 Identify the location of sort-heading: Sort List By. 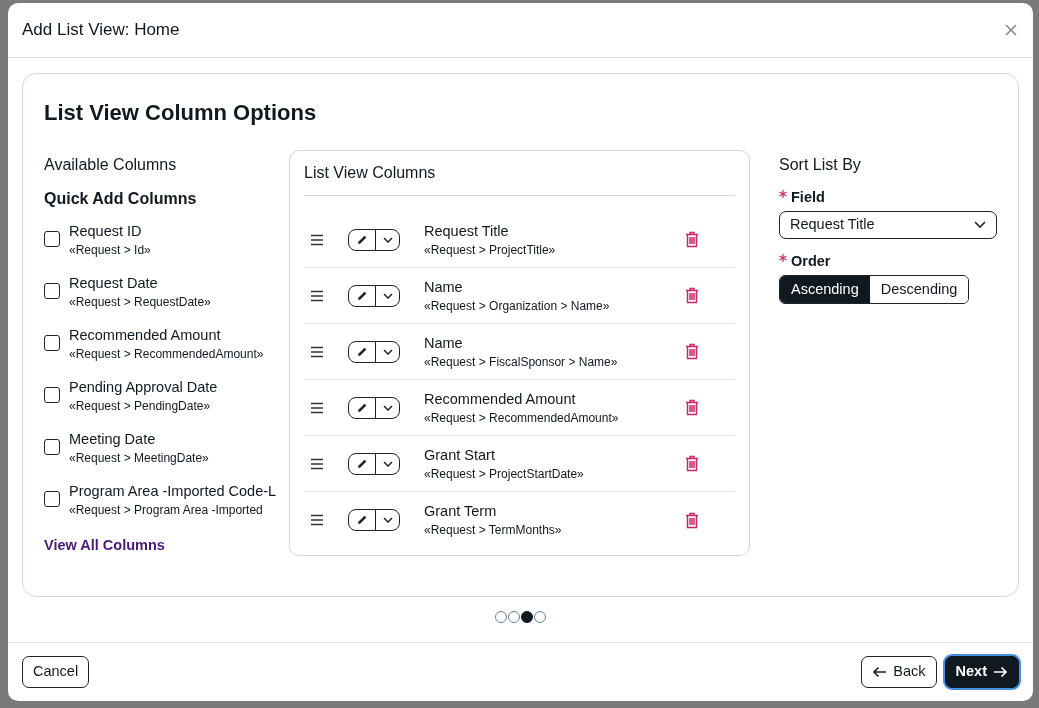
(820, 165).